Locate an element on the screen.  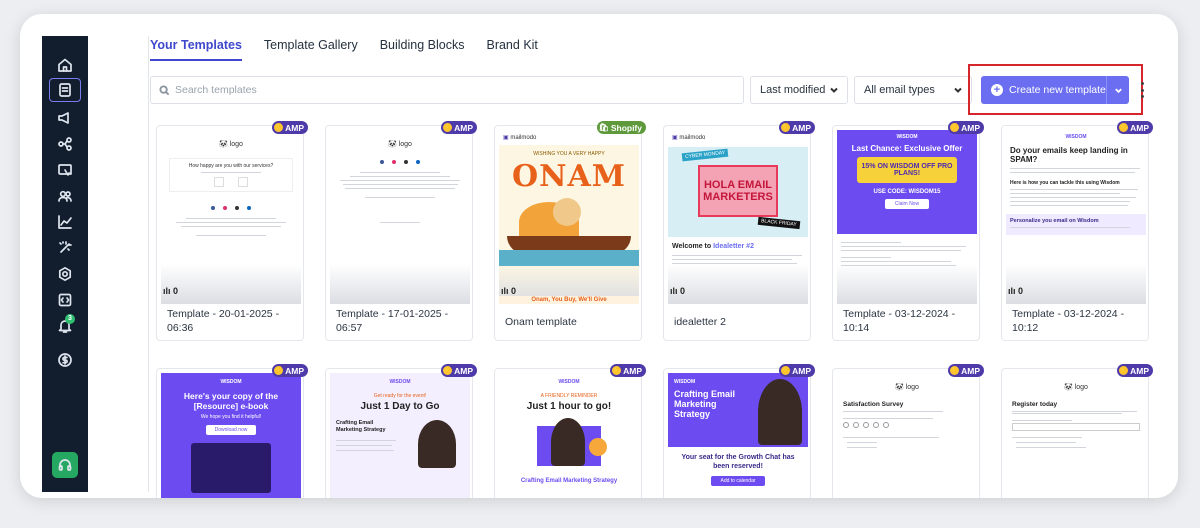
thumbs-down-icon is located at coordinates (243, 182).